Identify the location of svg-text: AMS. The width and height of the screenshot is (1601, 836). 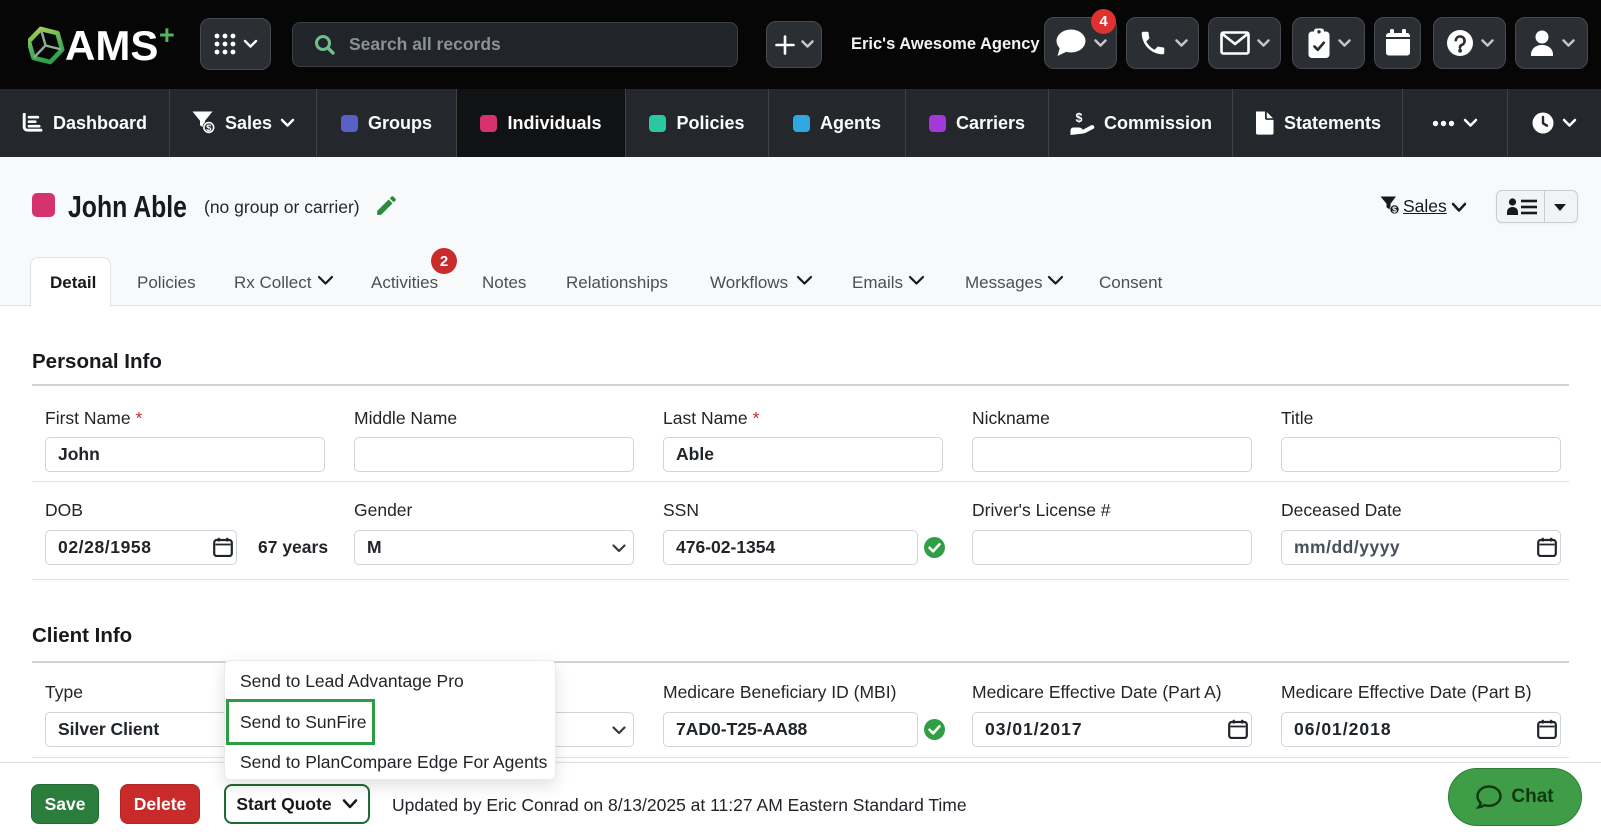
(111, 45).